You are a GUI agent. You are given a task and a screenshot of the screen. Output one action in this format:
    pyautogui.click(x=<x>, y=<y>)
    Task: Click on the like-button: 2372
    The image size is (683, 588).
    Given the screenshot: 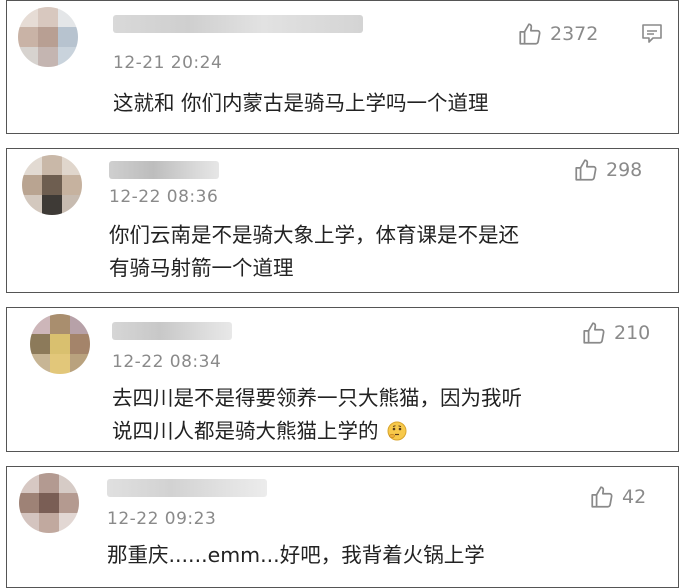 What is the action you would take?
    pyautogui.click(x=557, y=34)
    